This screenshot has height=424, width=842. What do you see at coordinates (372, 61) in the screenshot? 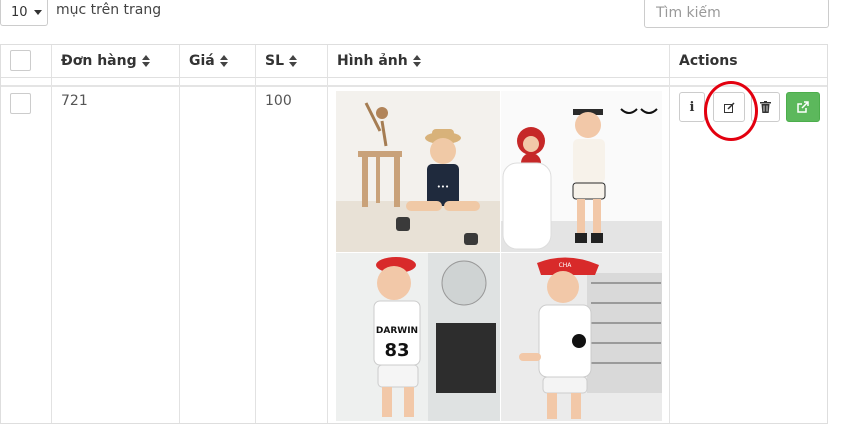
I see `column-header-label: Hình ảnh` at bounding box center [372, 61].